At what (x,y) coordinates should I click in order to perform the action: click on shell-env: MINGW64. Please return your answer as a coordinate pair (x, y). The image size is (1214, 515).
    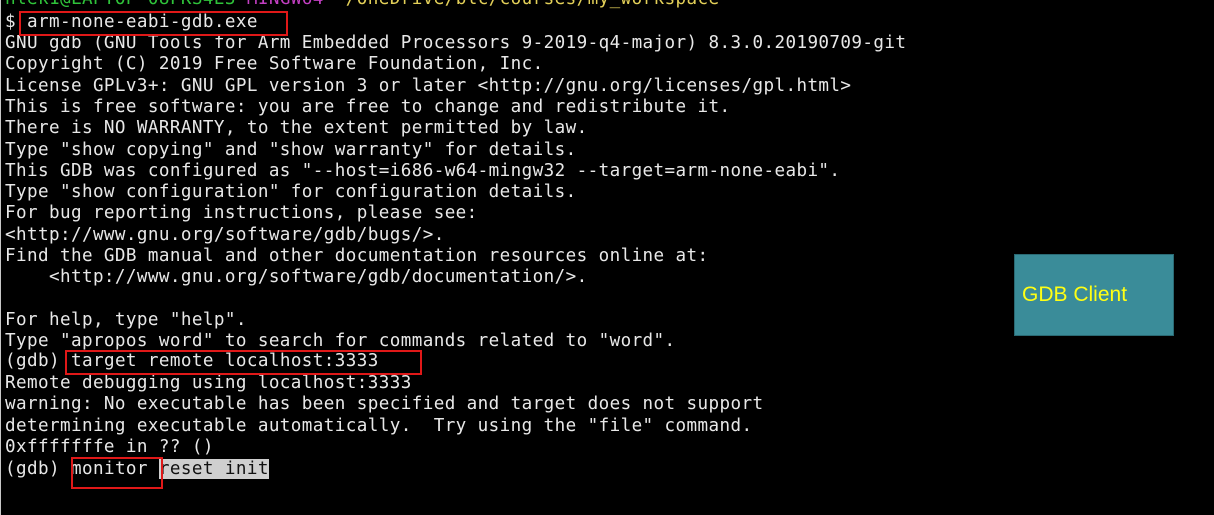
    Looking at the image, I should click on (285, 4).